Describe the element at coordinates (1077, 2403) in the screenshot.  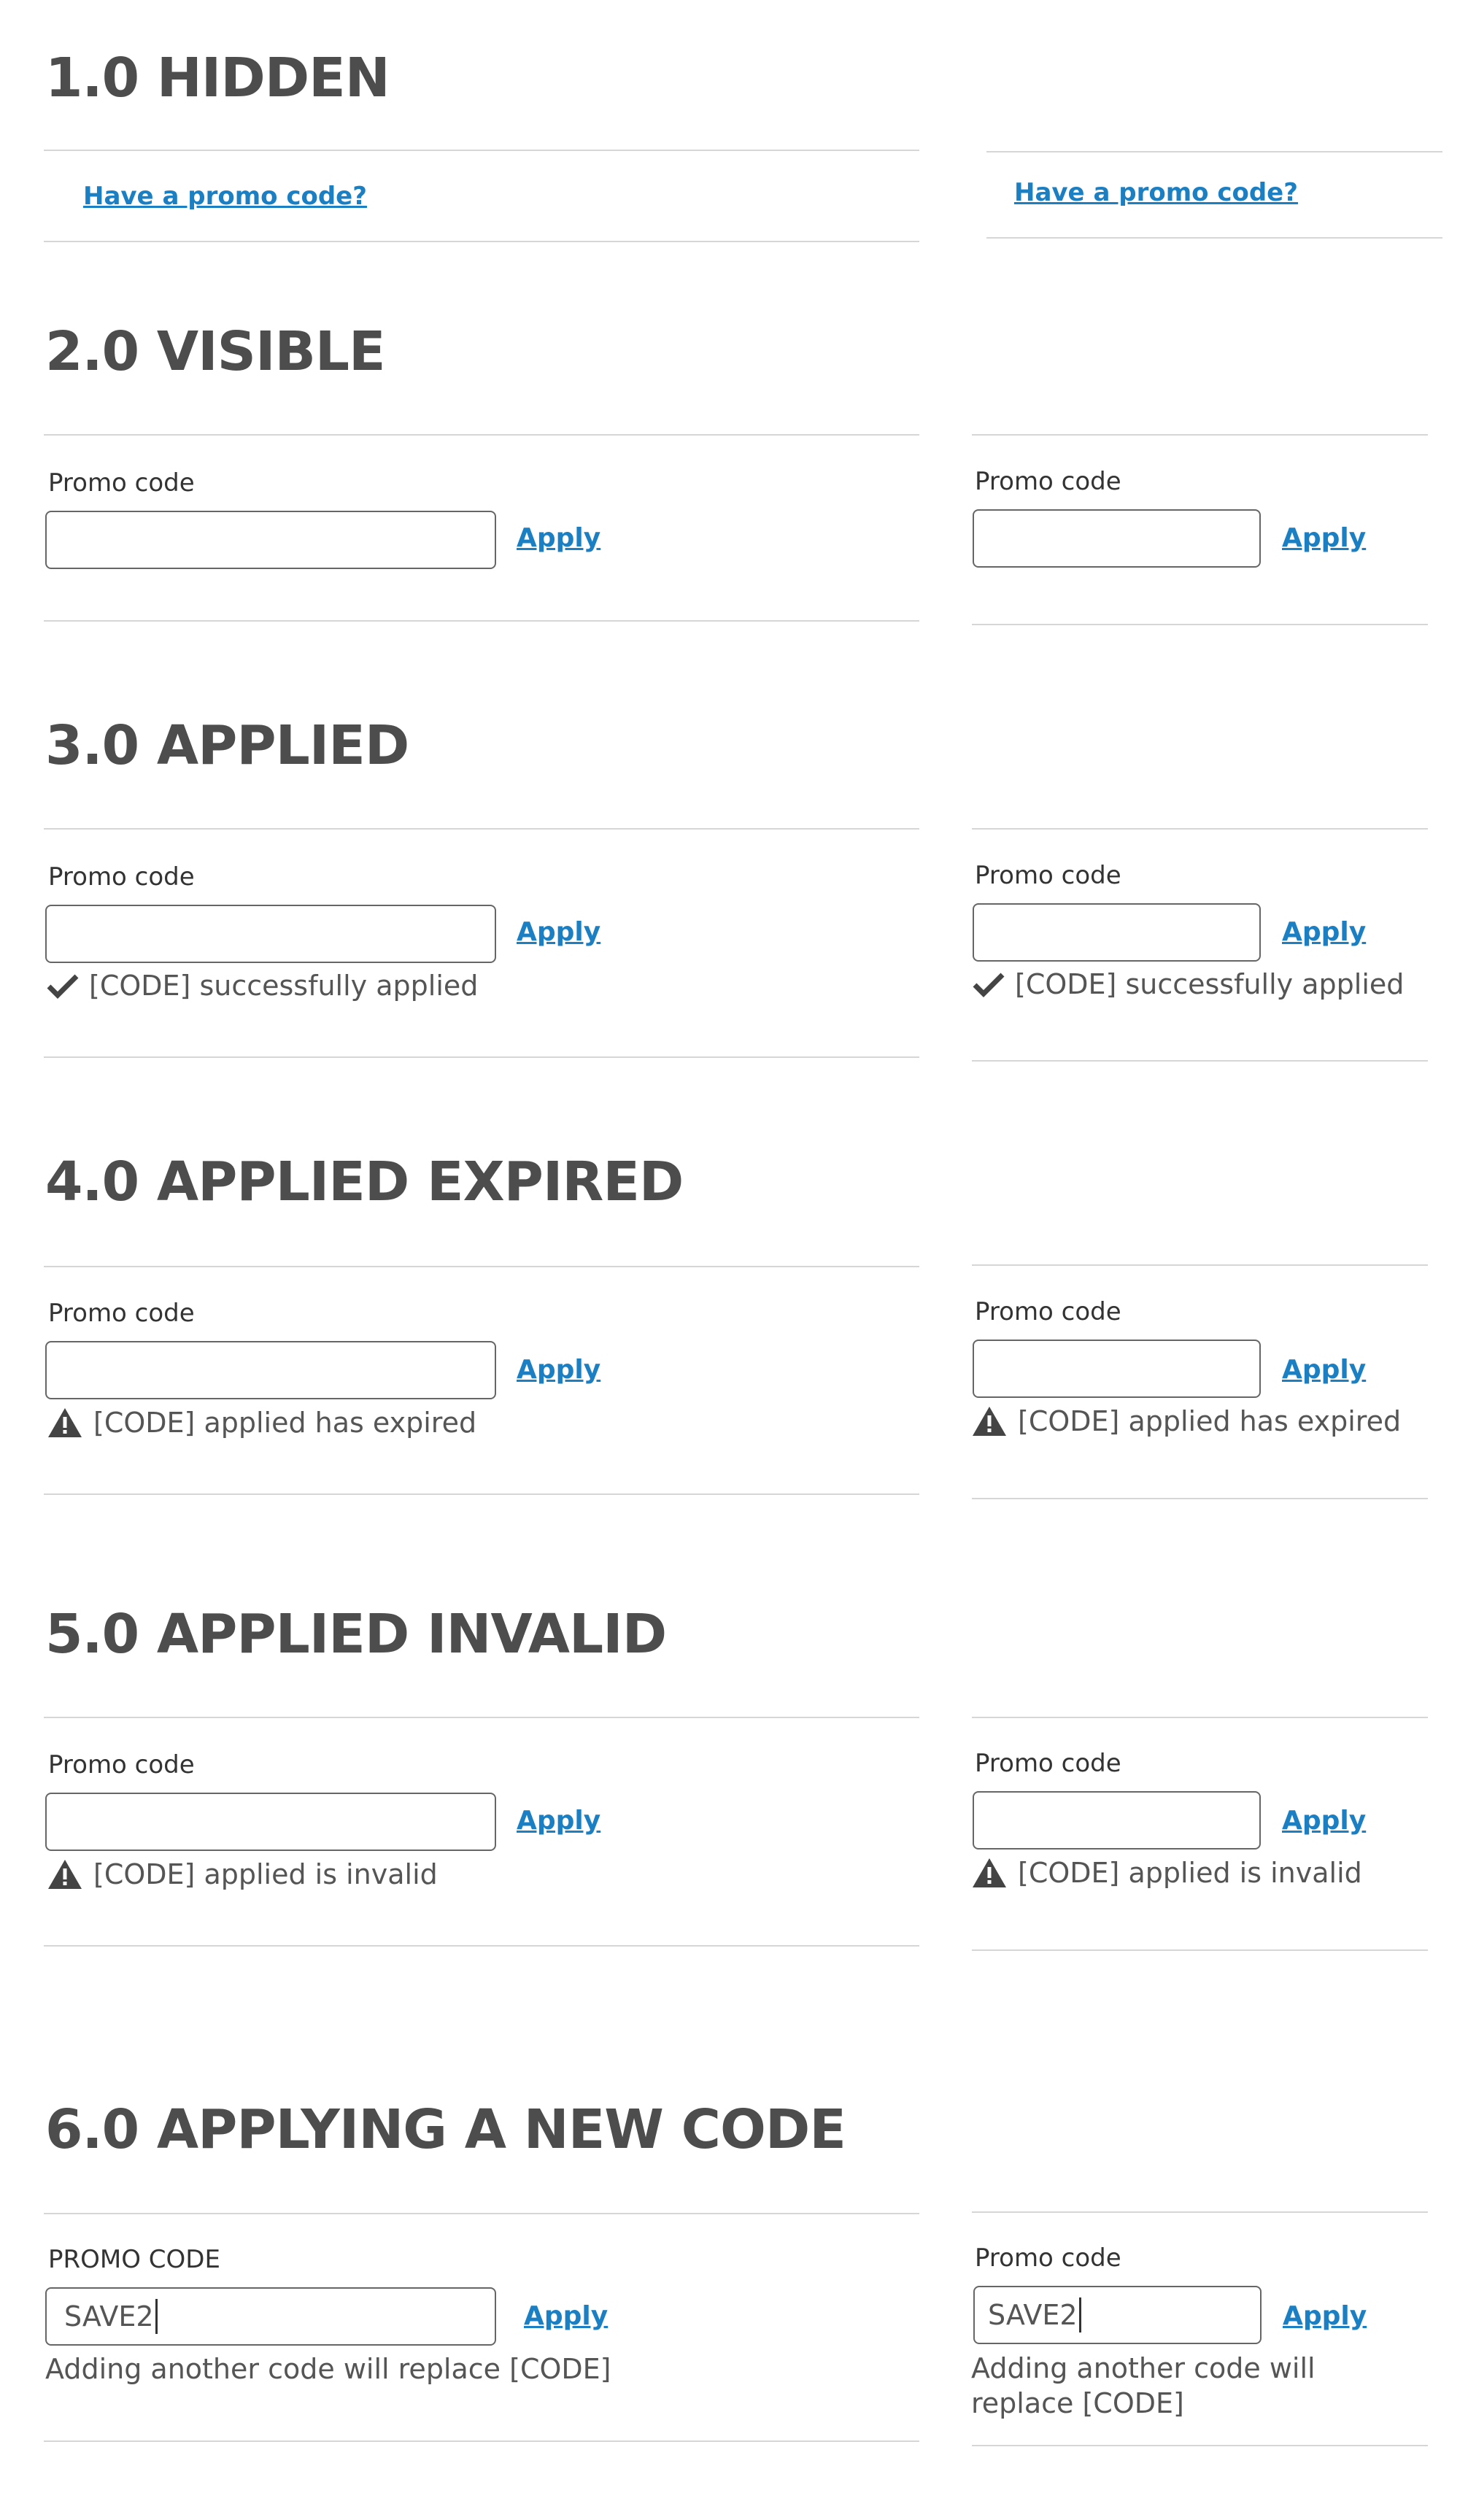
I see `replace-code-note-line: replace [CODE]` at that location.